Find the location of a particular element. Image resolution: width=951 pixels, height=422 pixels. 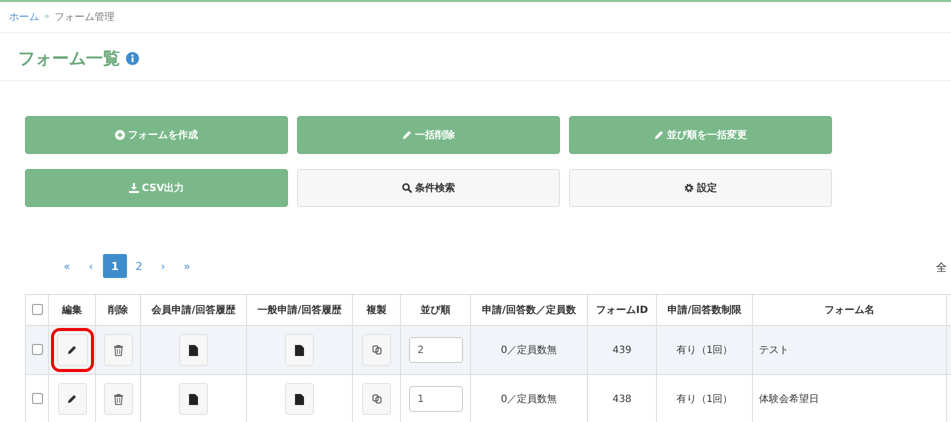

settings-icon is located at coordinates (689, 188).